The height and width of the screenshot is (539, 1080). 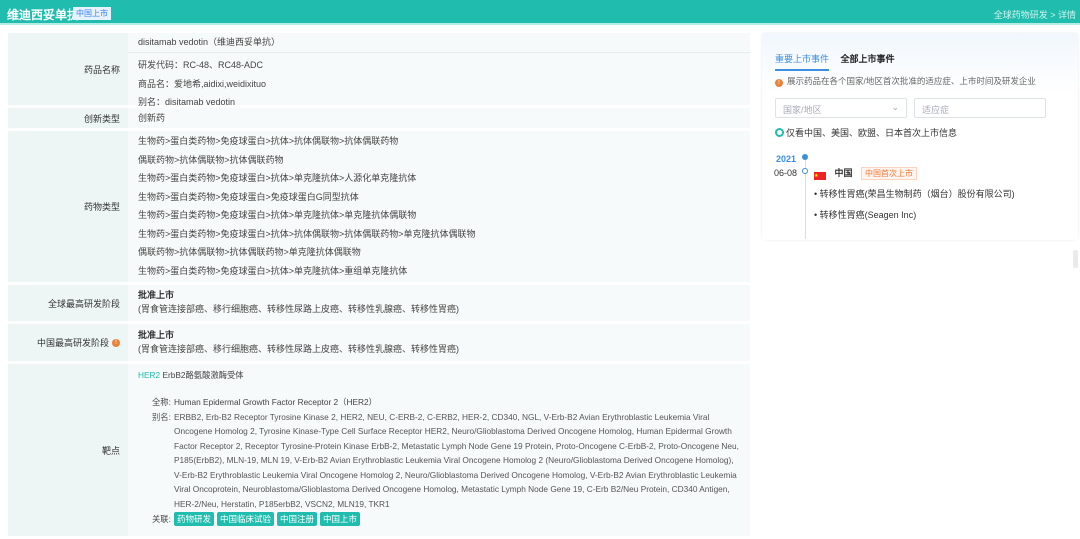 I want to click on header: 维迪西妥单抗 中国上市 全球药物研发 > 详情, so click(x=540, y=12).